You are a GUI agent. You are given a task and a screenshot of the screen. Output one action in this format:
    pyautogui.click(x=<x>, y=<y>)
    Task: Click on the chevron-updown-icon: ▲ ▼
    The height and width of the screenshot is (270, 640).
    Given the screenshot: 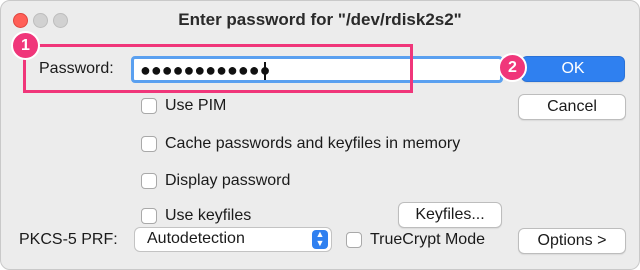 What is the action you would take?
    pyautogui.click(x=320, y=239)
    